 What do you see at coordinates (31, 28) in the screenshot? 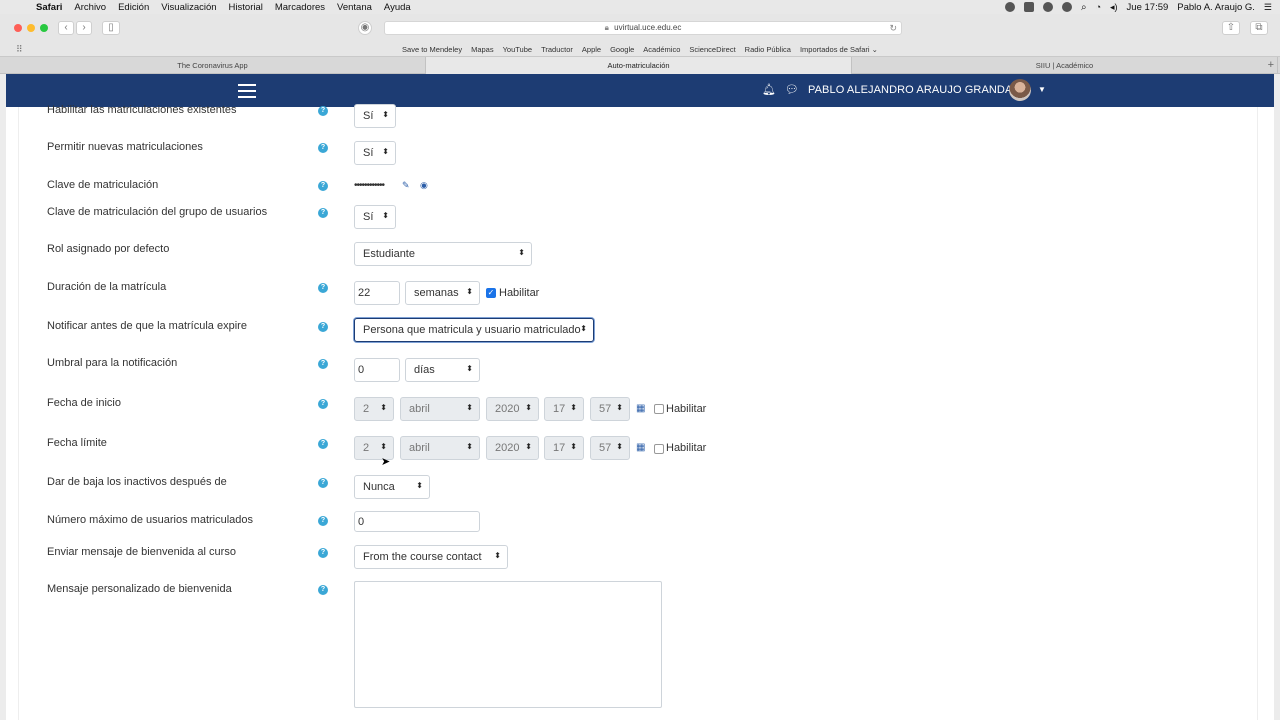
I see `minimize-window-icon` at bounding box center [31, 28].